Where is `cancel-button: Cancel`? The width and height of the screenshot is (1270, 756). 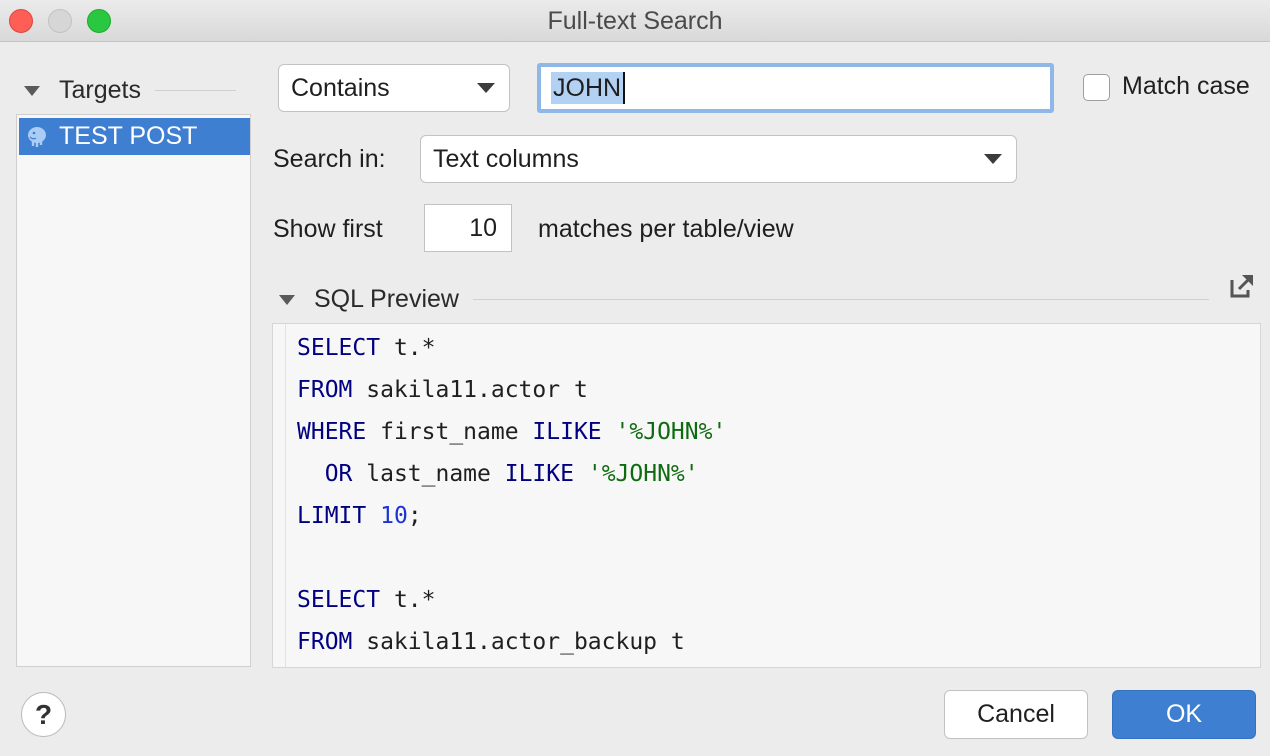
cancel-button: Cancel is located at coordinates (1016, 714).